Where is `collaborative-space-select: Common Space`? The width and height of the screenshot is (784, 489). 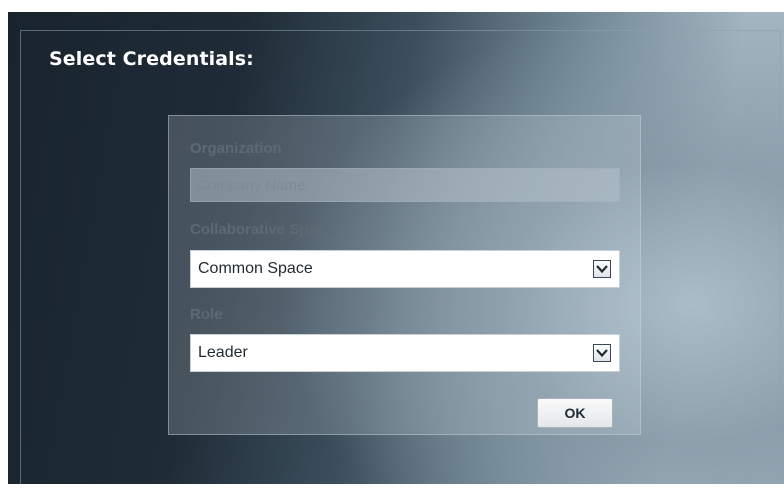
collaborative-space-select: Common Space is located at coordinates (405, 269).